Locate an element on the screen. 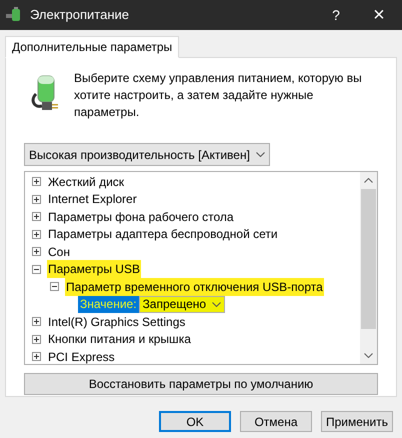 The image size is (402, 438). dialog-button: Отмена is located at coordinates (276, 421).